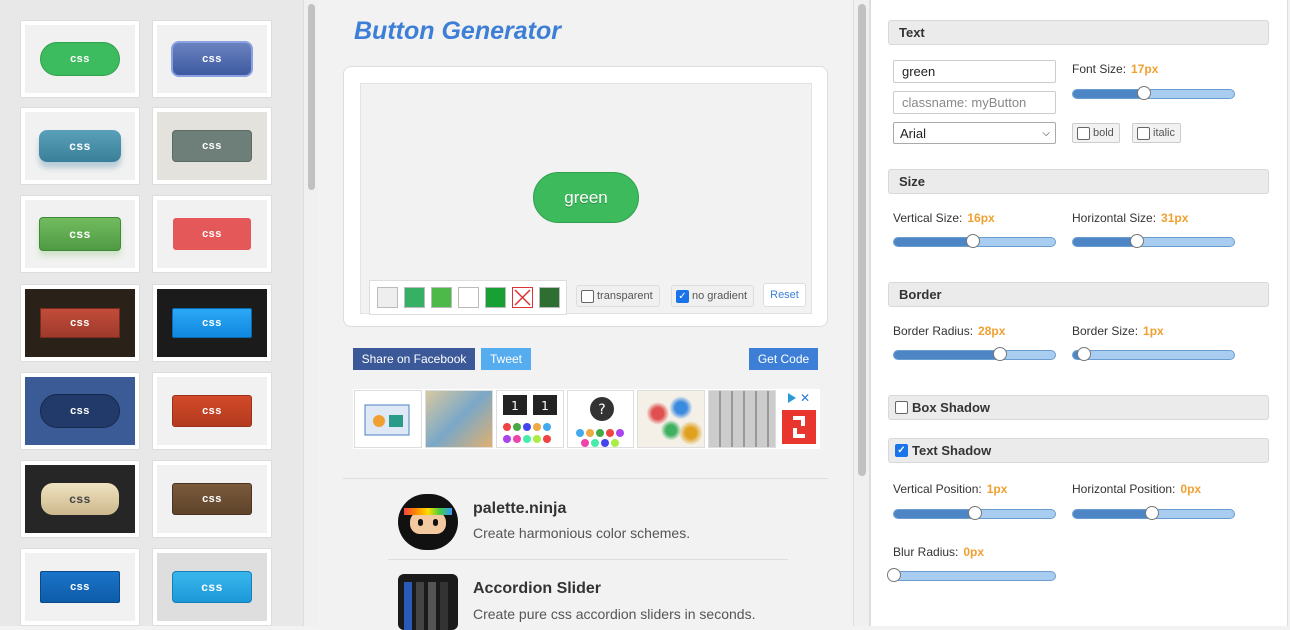  I want to click on blur-radius-slider, so click(971, 575).